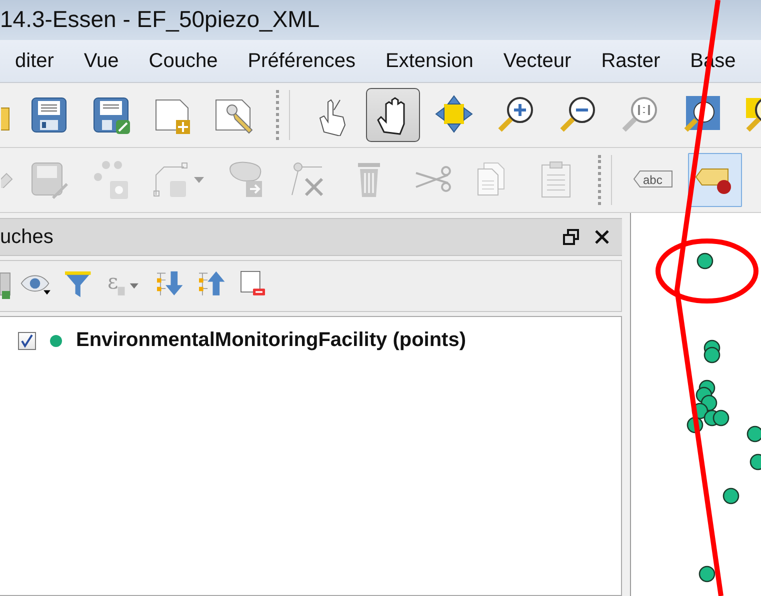 The height and width of the screenshot is (596, 761). I want to click on window-title: 14.3-Essen - EF_50piezo_XML, so click(160, 19).